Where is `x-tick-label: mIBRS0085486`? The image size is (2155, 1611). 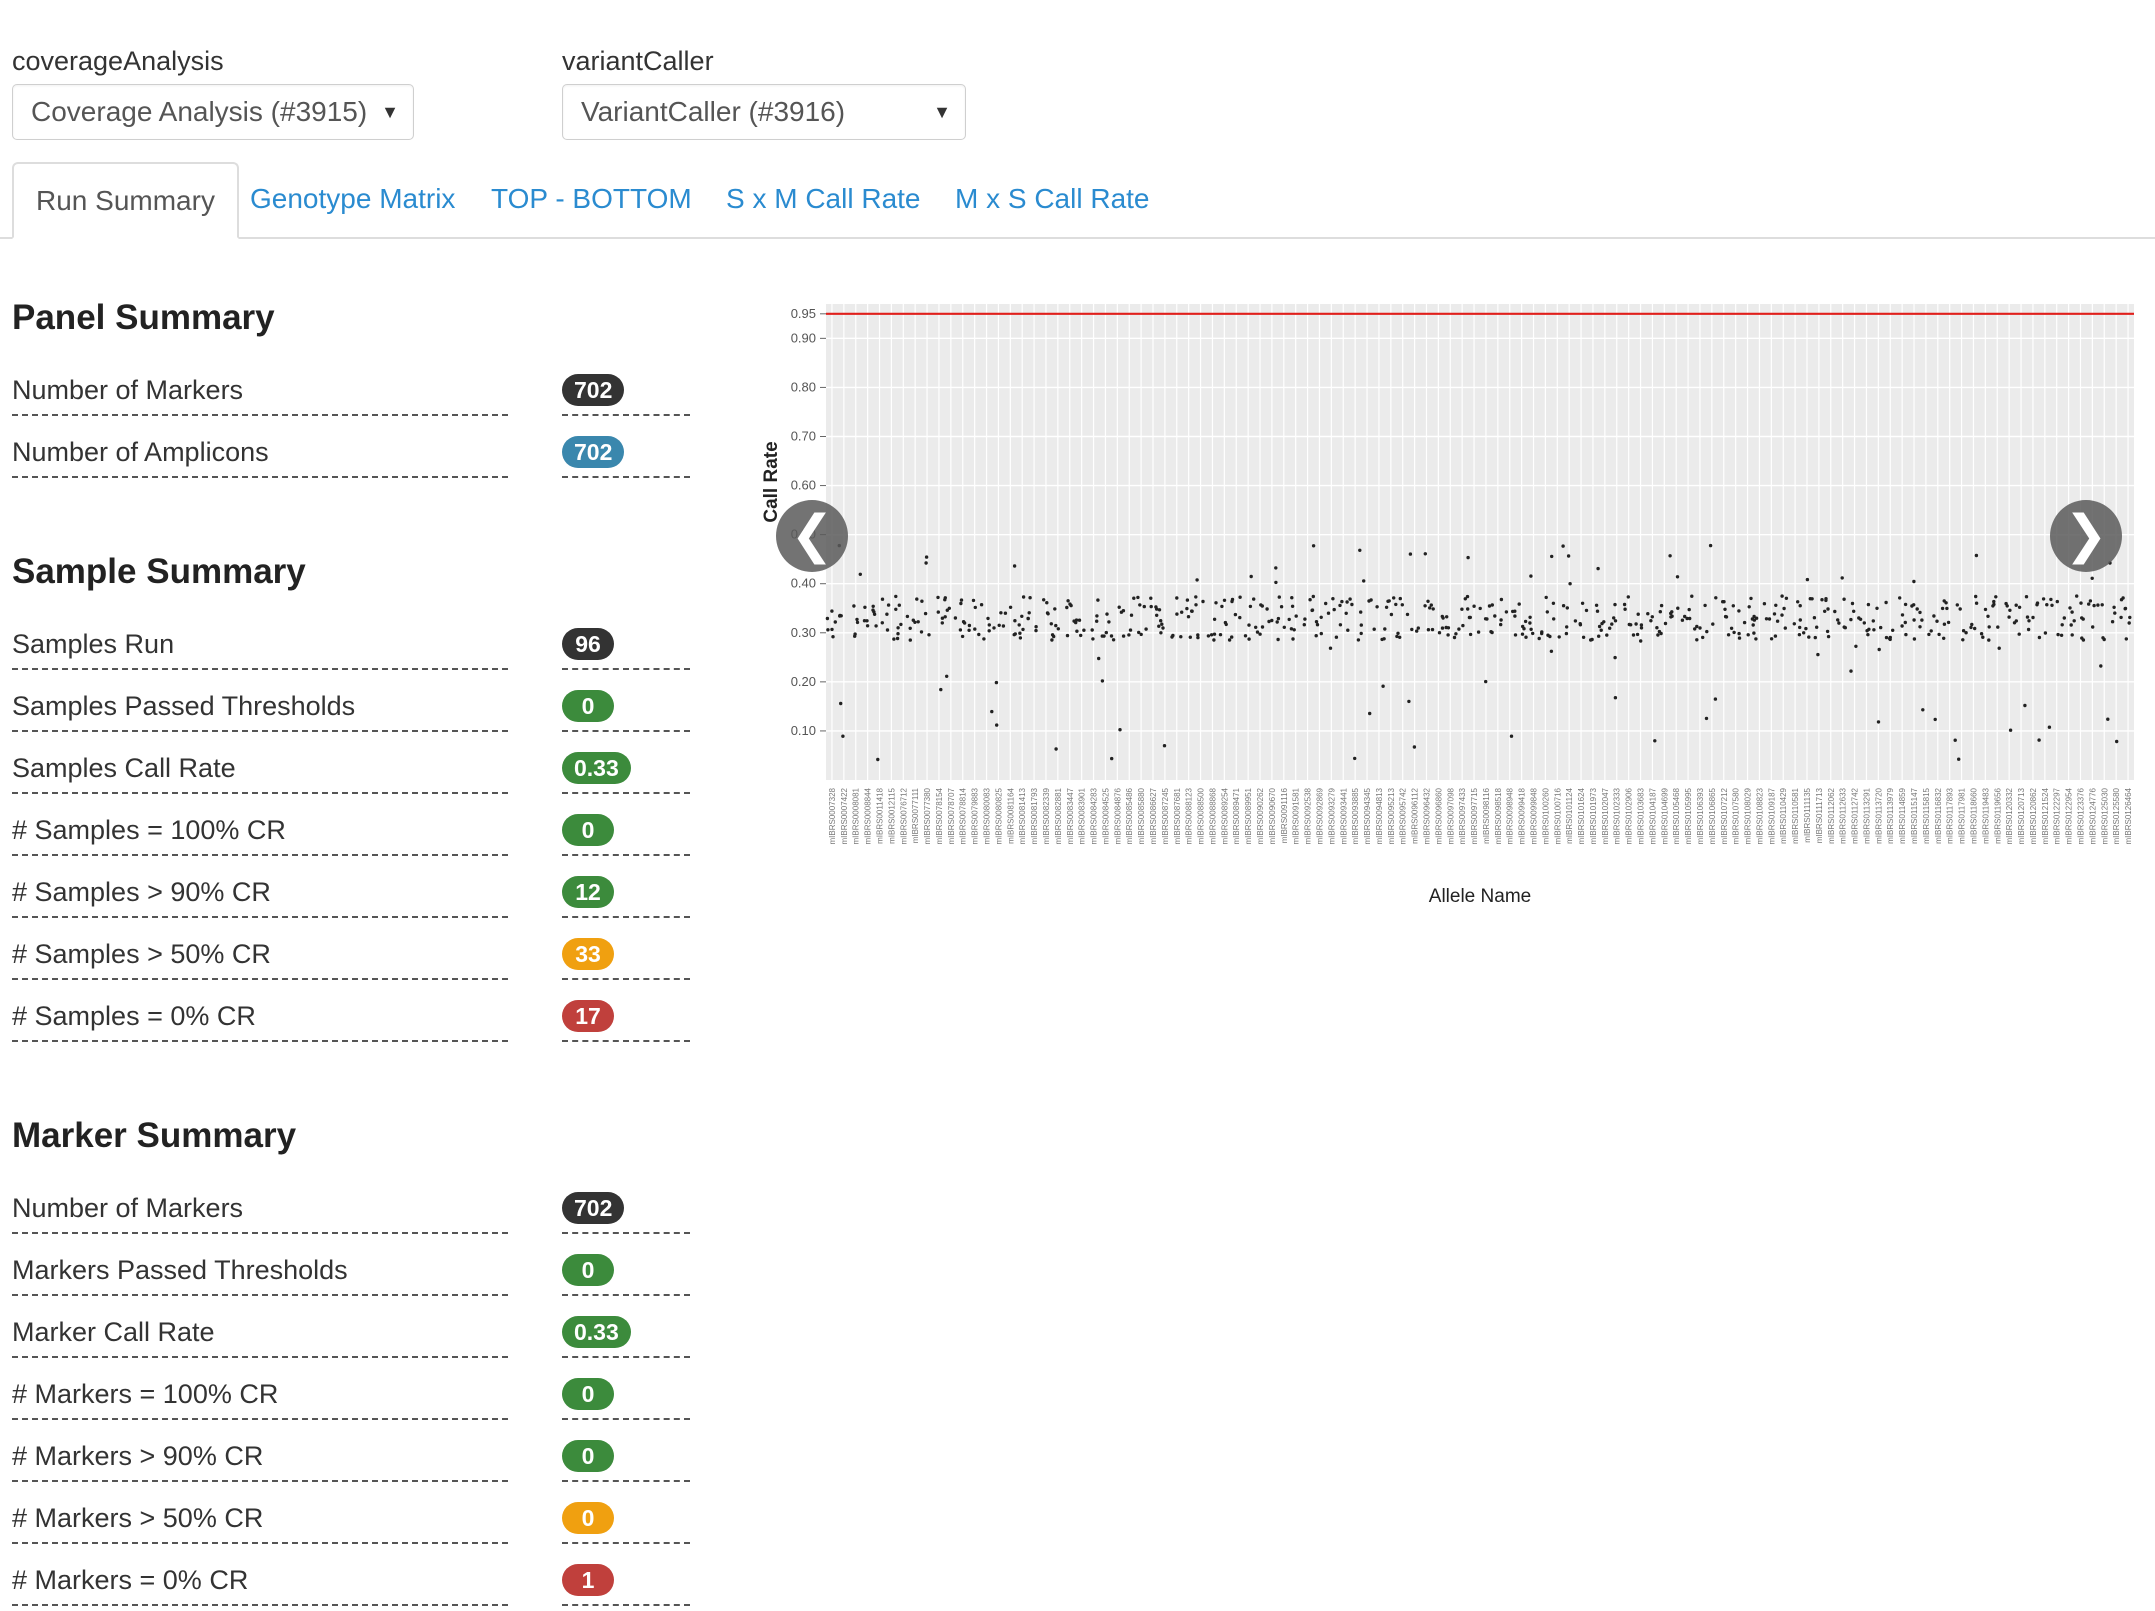
x-tick-label: mIBRS0085486 is located at coordinates (1129, 815).